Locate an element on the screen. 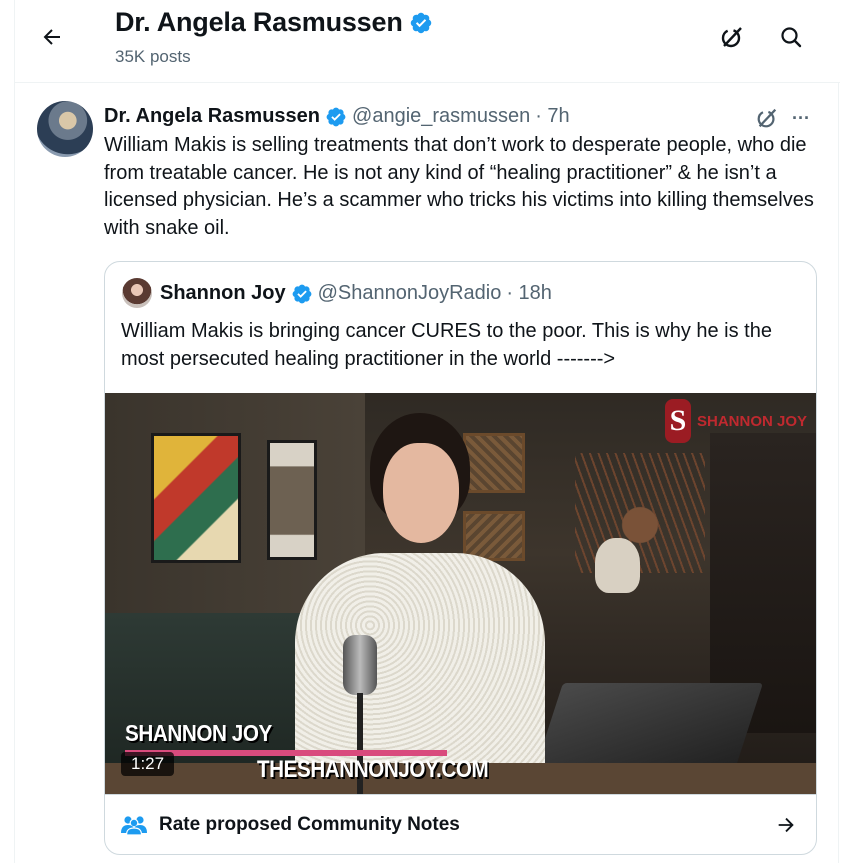  more-button: ··· is located at coordinates (801, 118).